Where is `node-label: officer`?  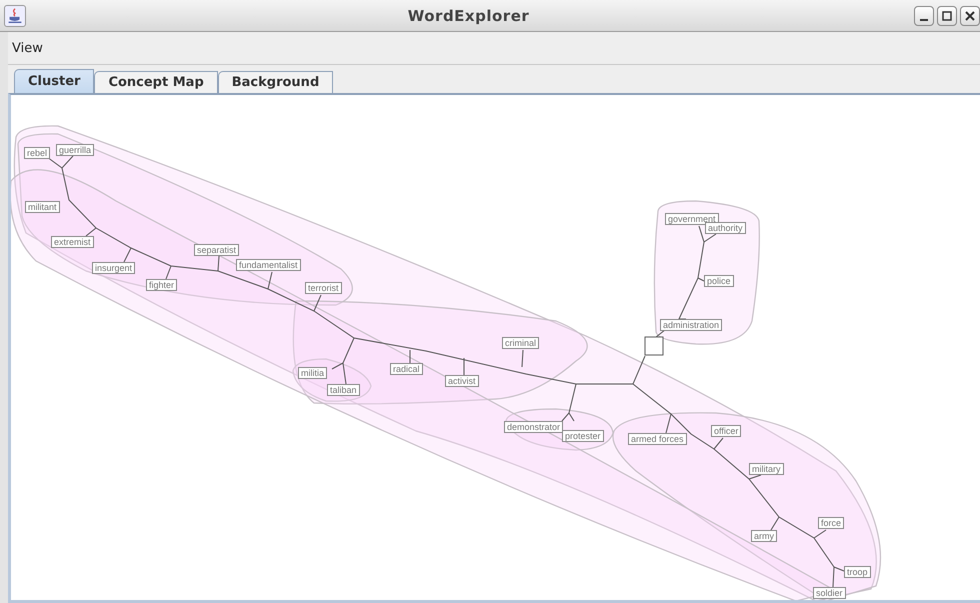 node-label: officer is located at coordinates (726, 431).